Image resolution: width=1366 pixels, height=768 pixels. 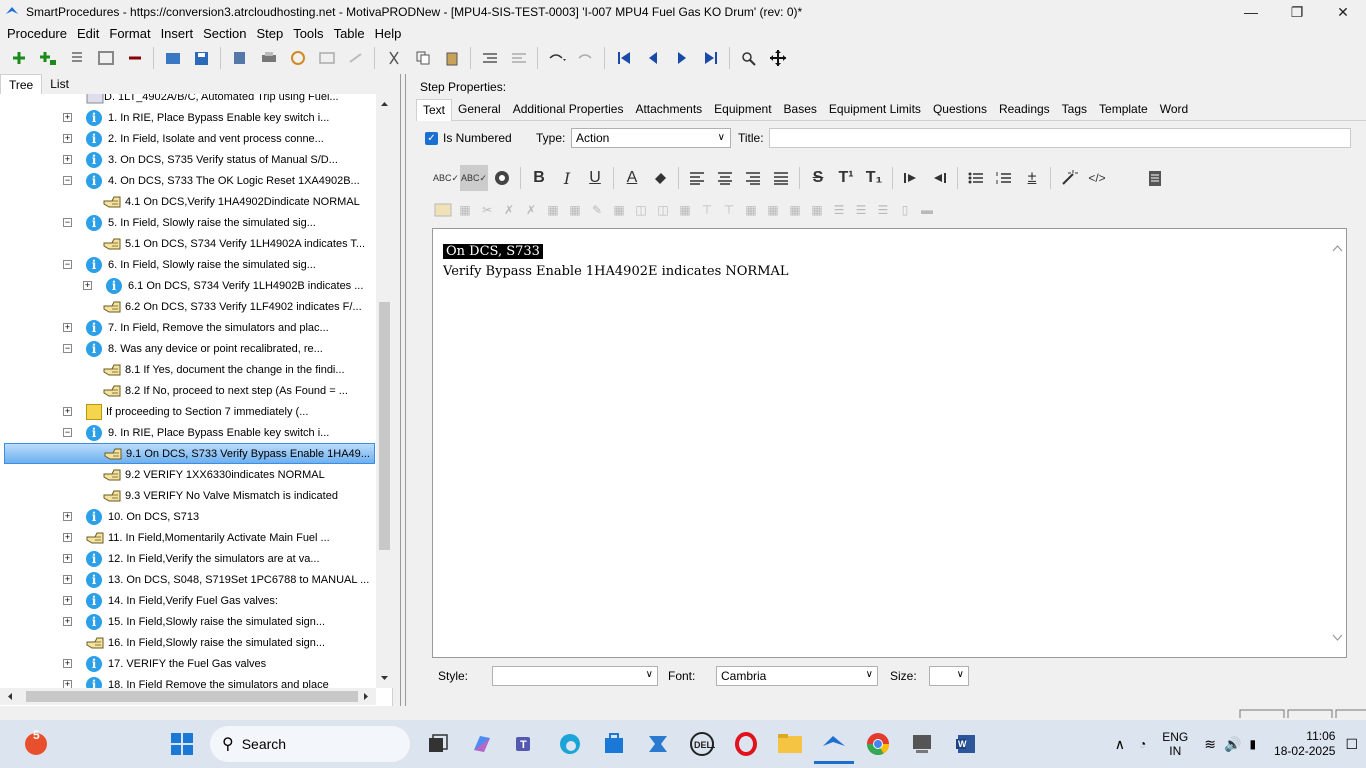 I want to click on minimize-button: —, so click(x=1251, y=12).